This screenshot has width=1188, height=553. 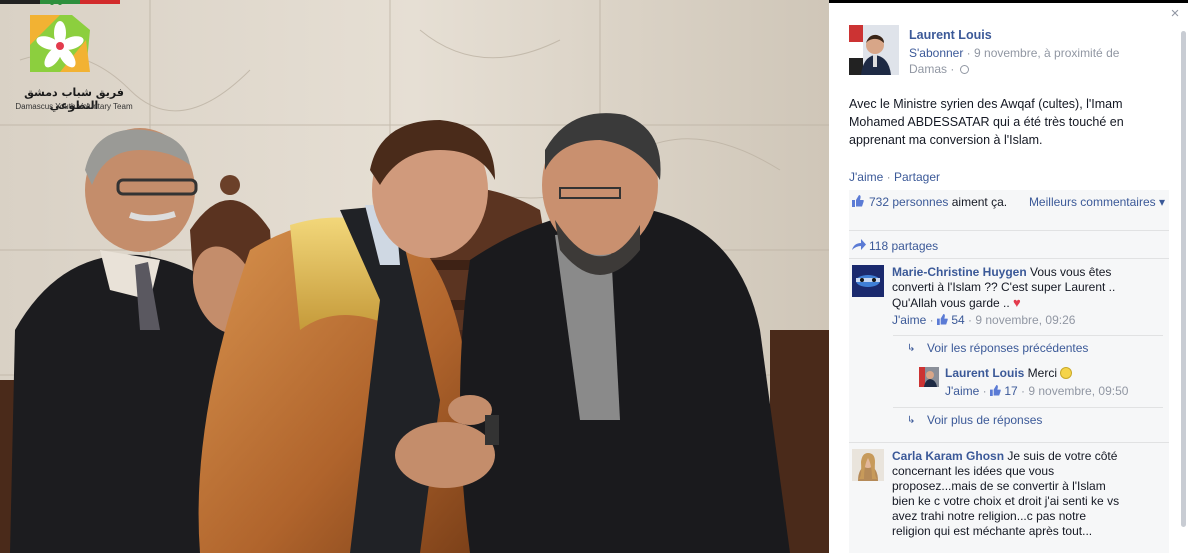 What do you see at coordinates (1066, 373) in the screenshot?
I see `smiley-icon` at bounding box center [1066, 373].